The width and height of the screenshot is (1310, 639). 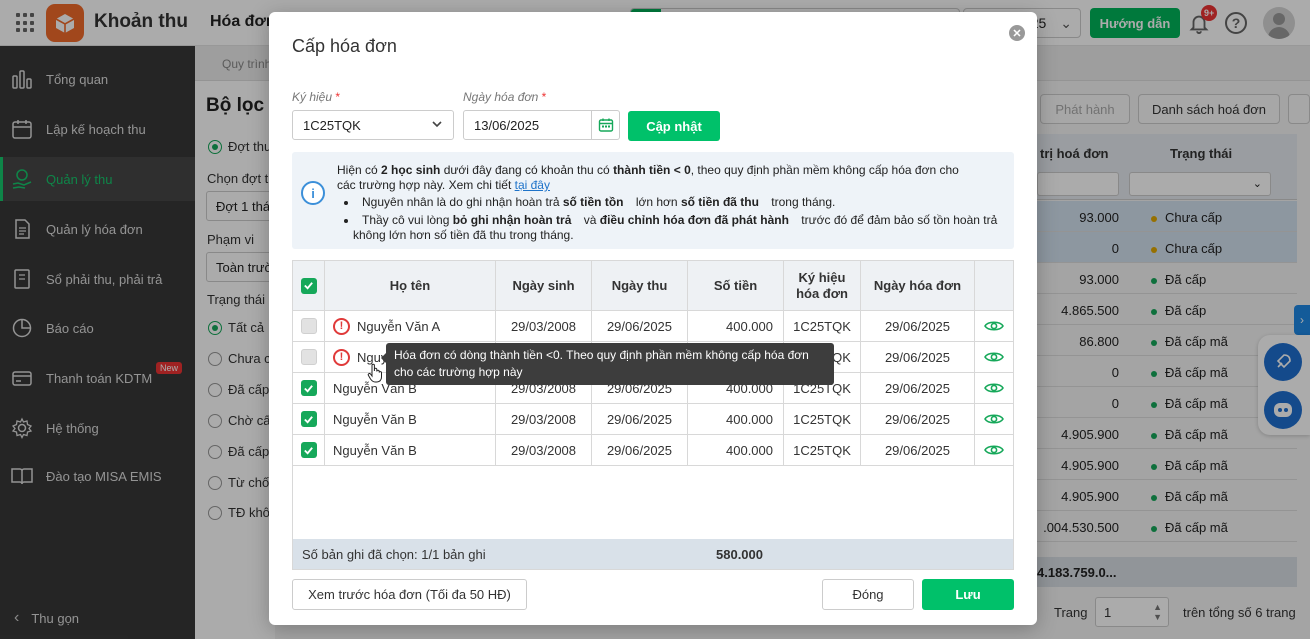 What do you see at coordinates (653, 554) in the screenshot?
I see `table-footer: Số bản ghi đã chọn: 1/1 bản ghi 580.000` at bounding box center [653, 554].